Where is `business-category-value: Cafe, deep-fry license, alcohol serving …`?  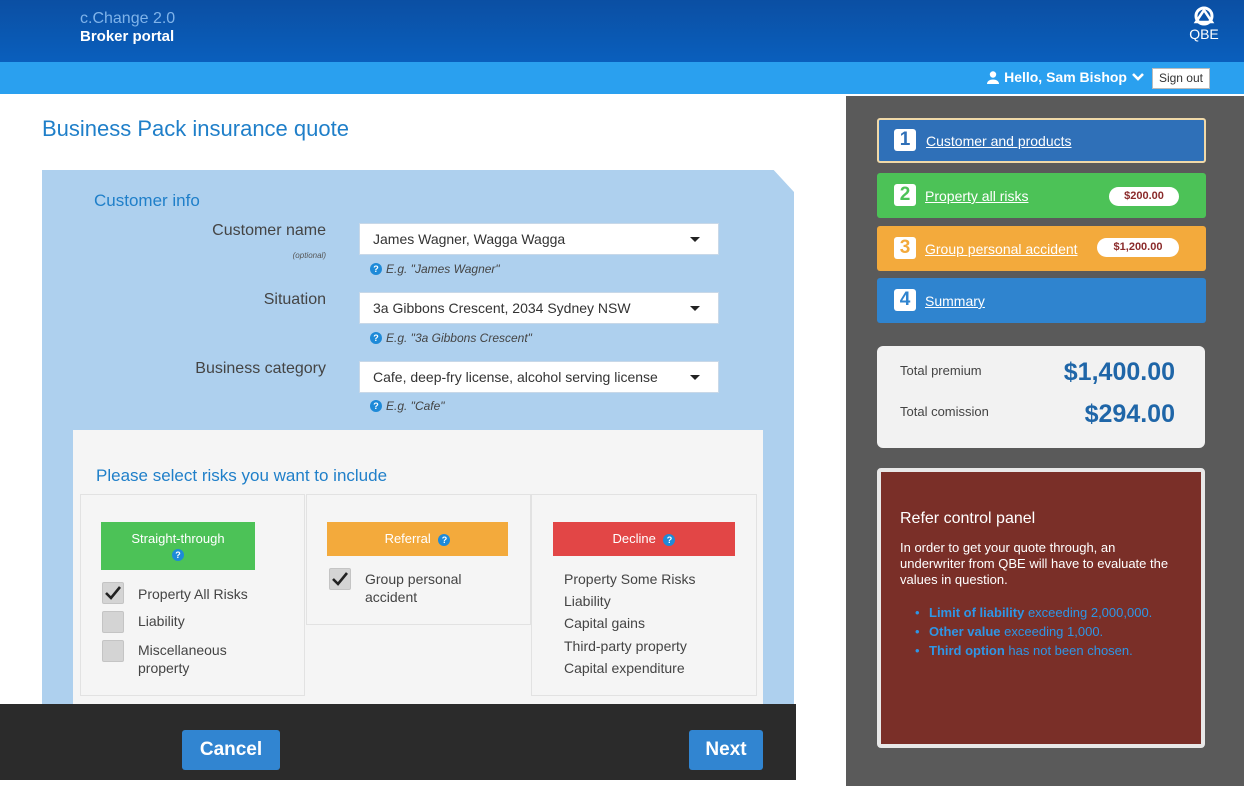 business-category-value: Cafe, deep-fry license, alcohol serving … is located at coordinates (515, 377).